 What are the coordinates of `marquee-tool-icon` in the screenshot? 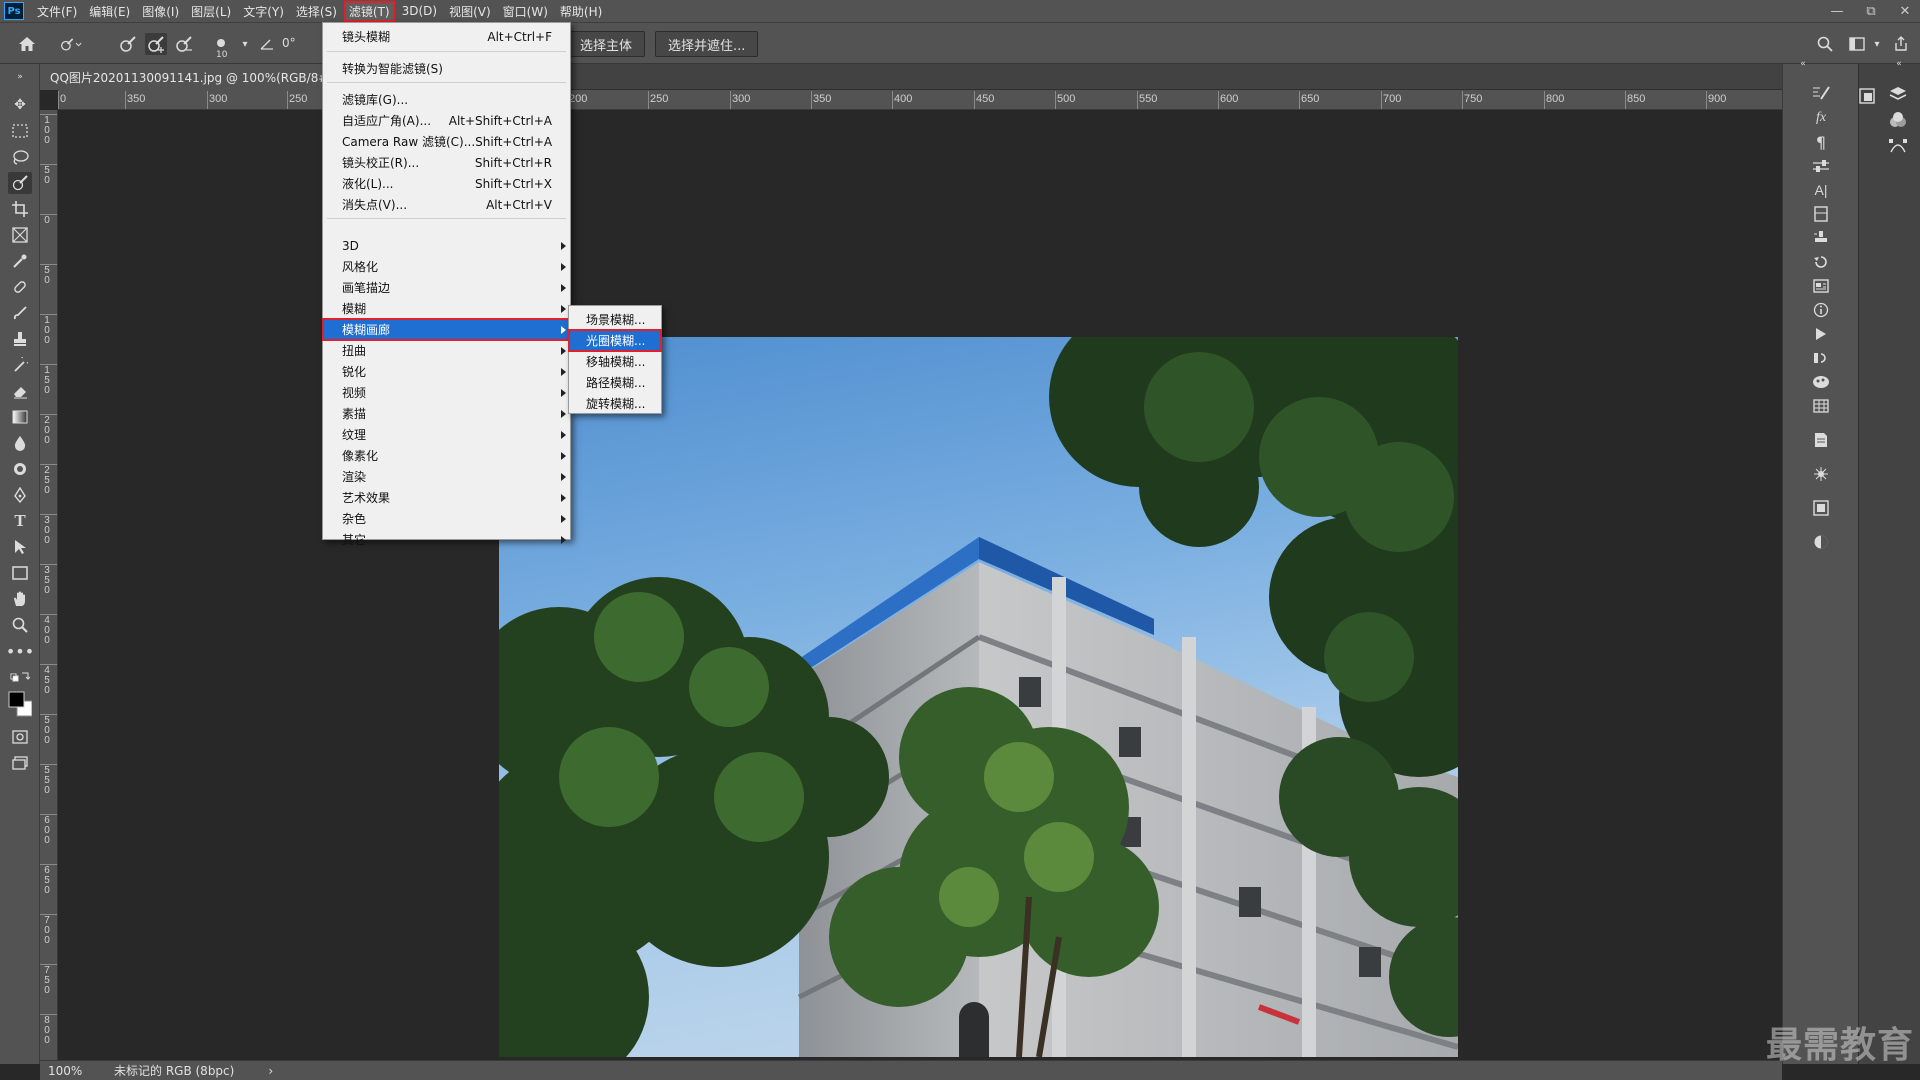 It's located at (20, 131).